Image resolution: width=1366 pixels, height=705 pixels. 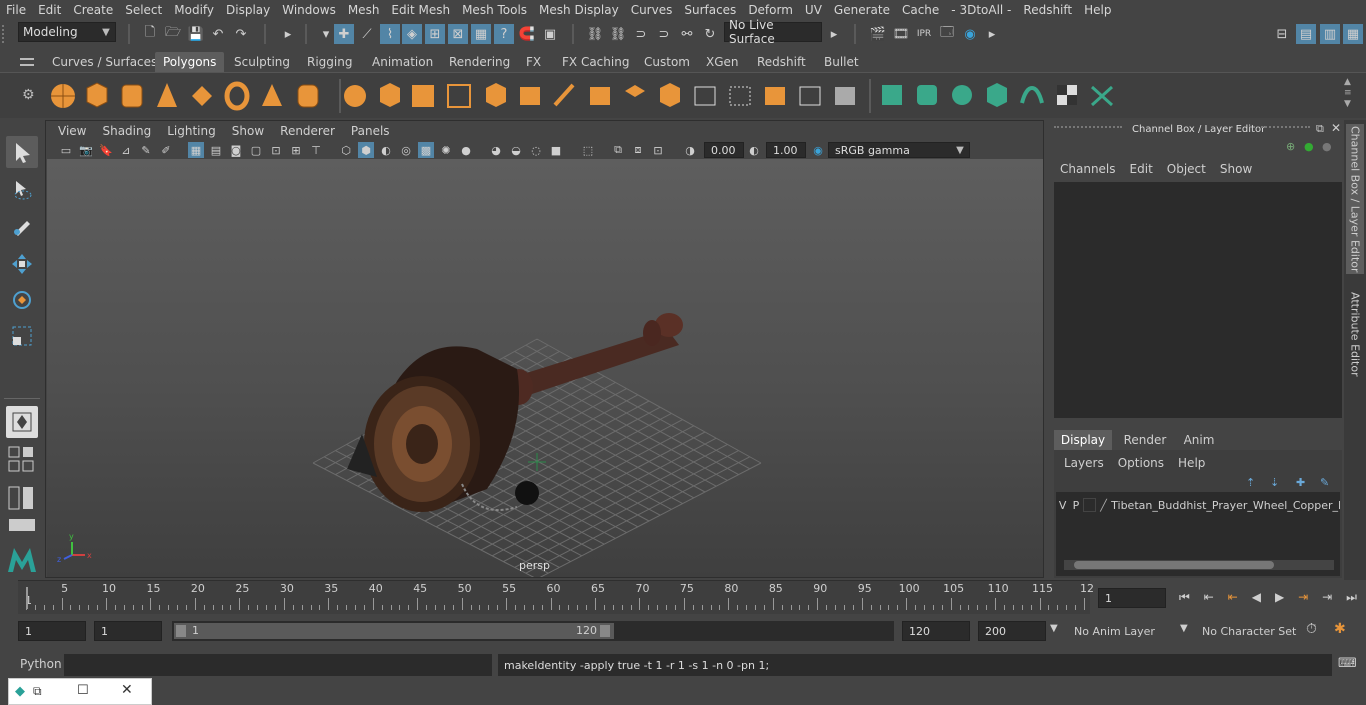 I want to click on menu-cache: Cache, so click(x=920, y=10).